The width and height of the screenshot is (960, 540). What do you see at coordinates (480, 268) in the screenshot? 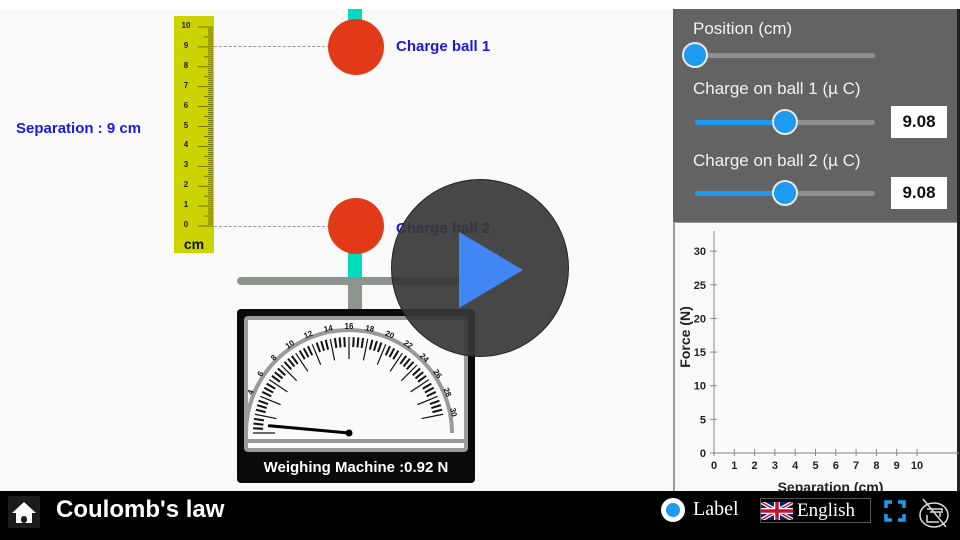
I see `play-button` at bounding box center [480, 268].